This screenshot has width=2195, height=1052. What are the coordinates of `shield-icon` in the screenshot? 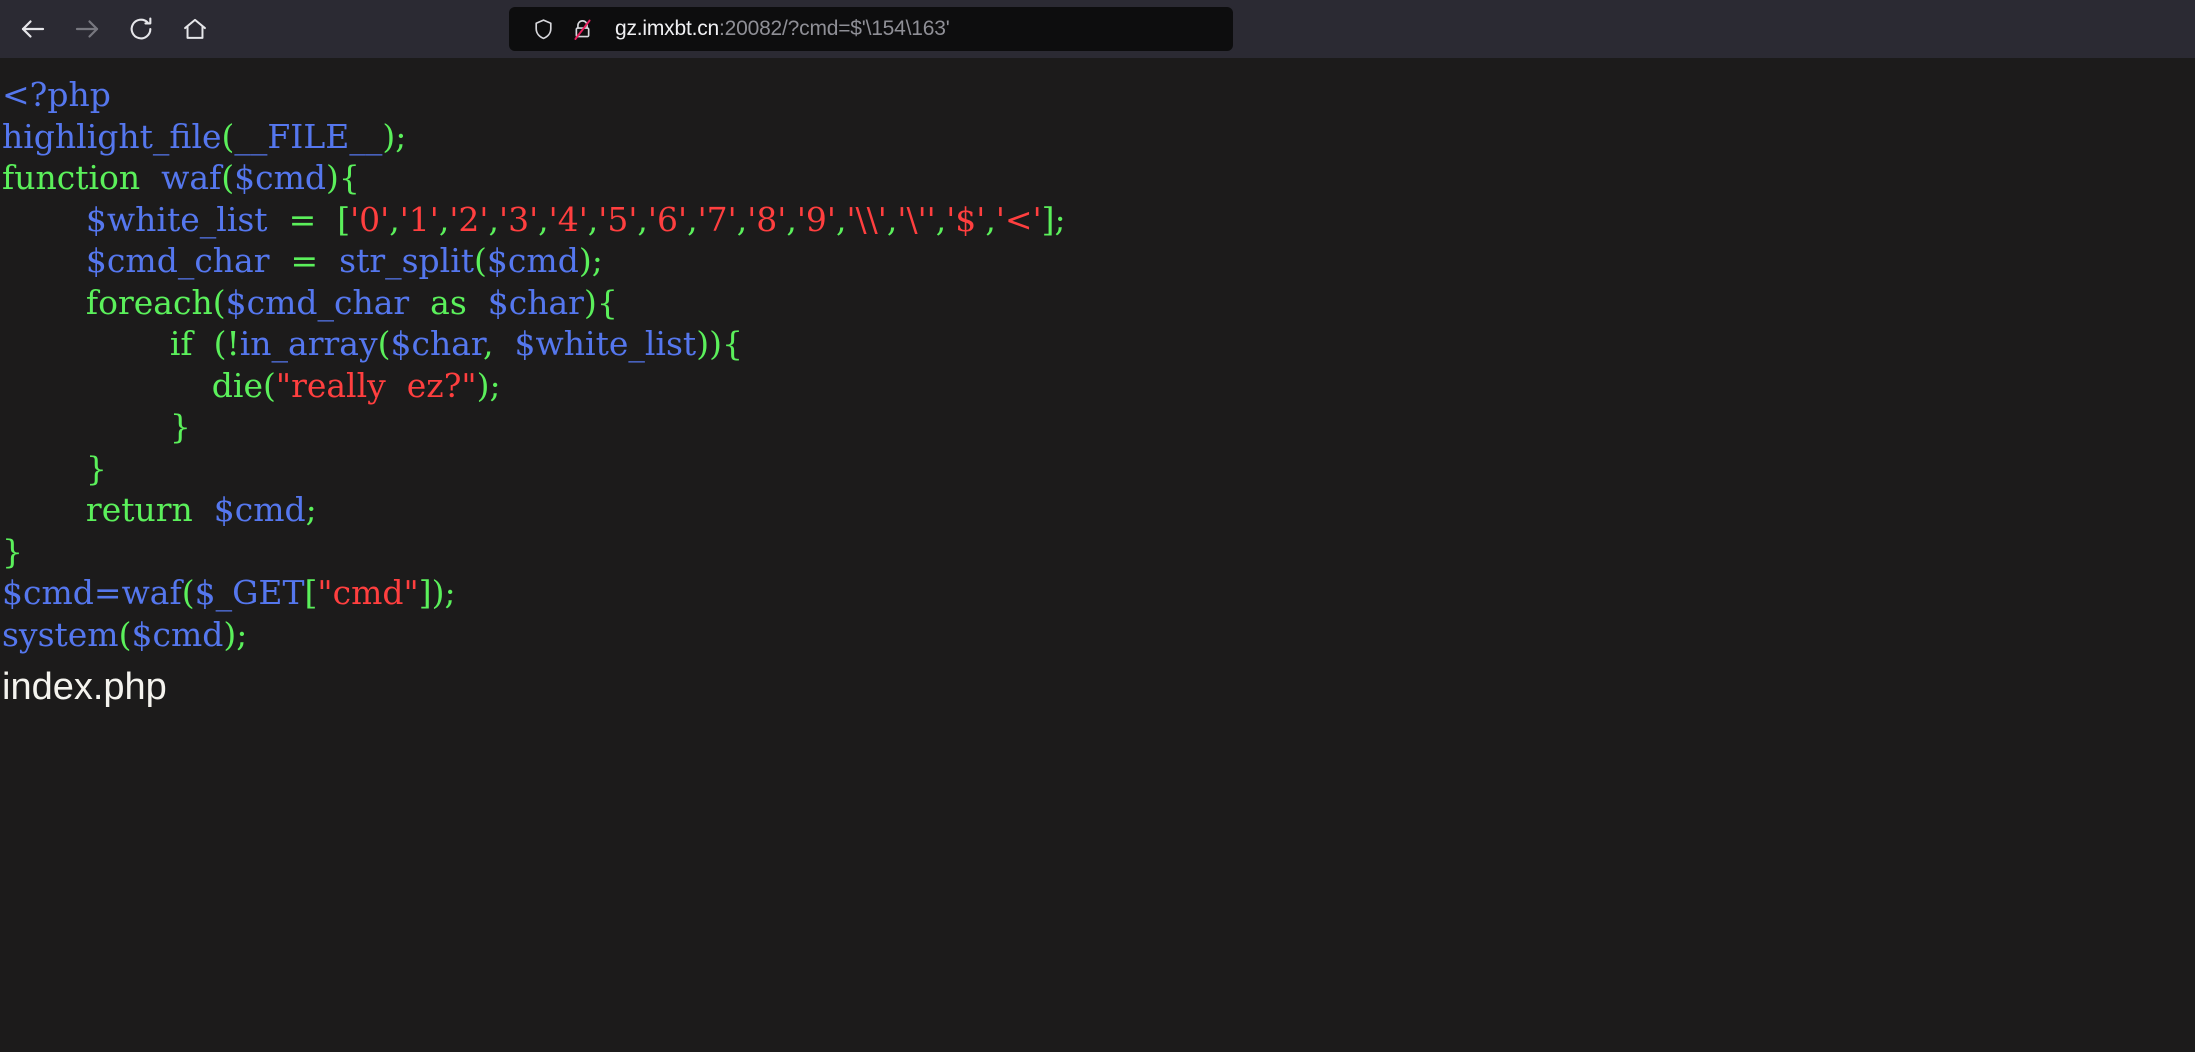 It's located at (543, 29).